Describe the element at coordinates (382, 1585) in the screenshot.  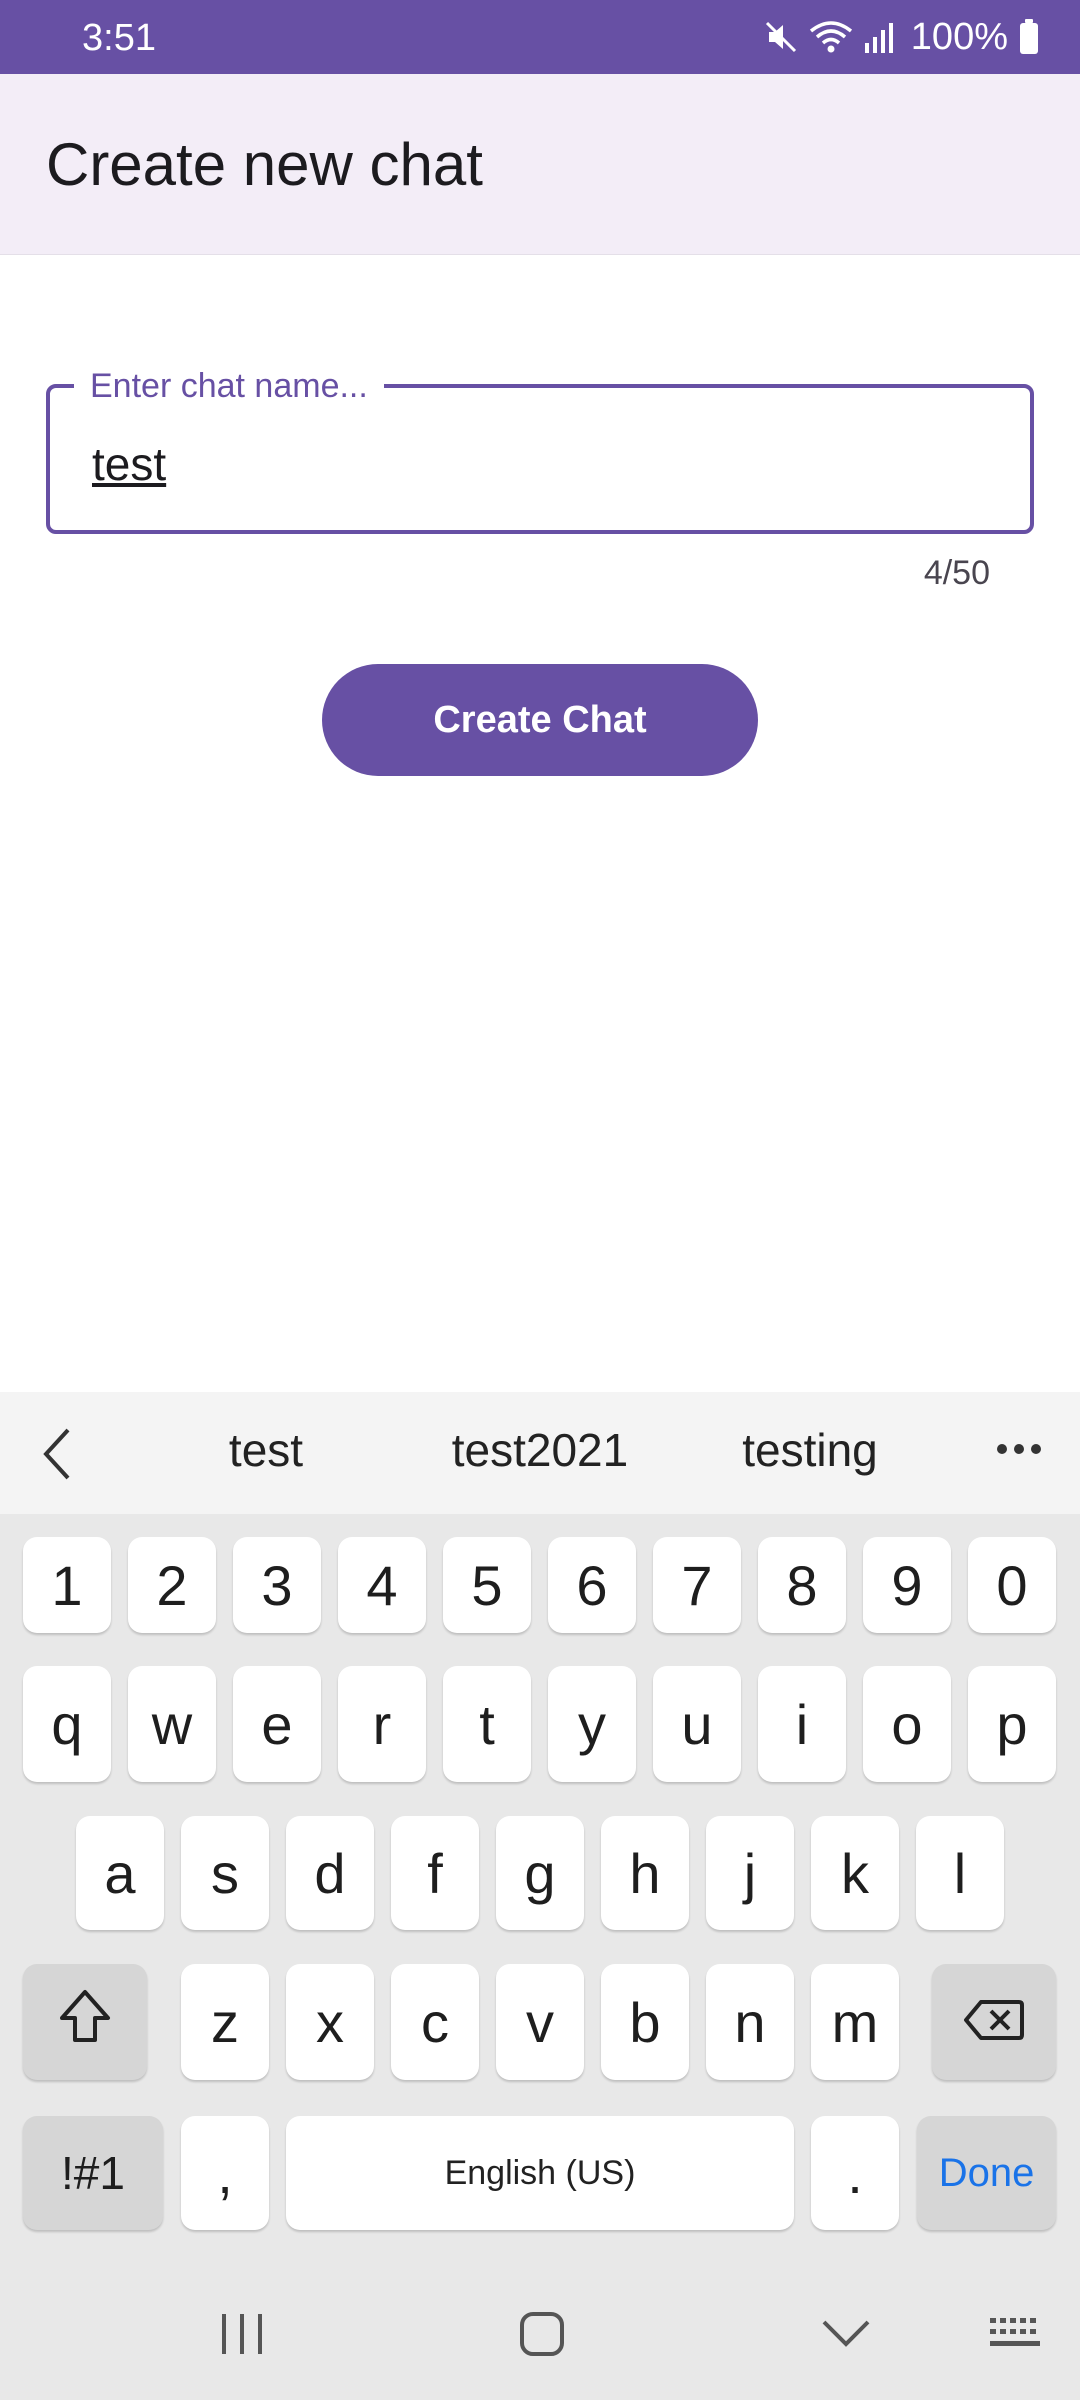
I see `key-4: 4` at that location.